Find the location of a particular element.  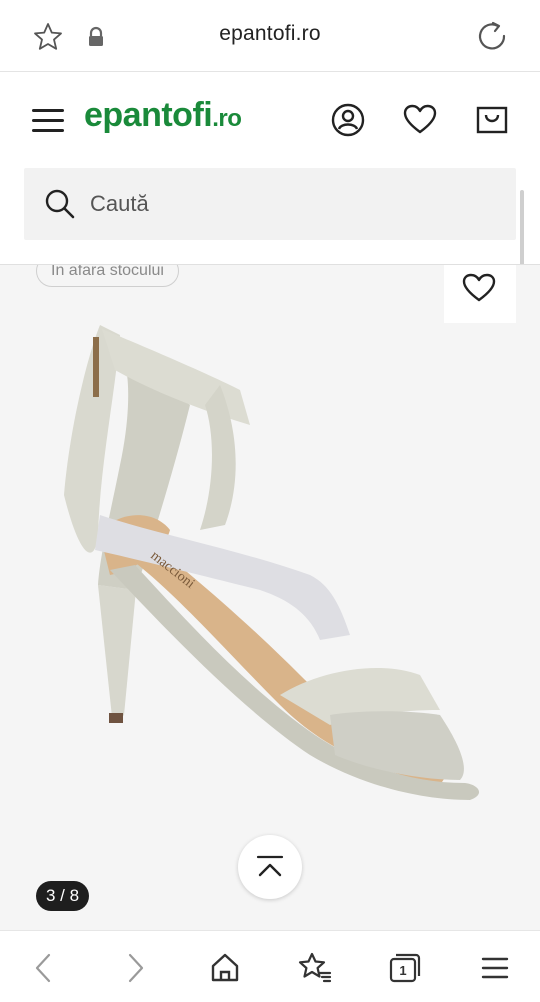

home-icon is located at coordinates (225, 968).